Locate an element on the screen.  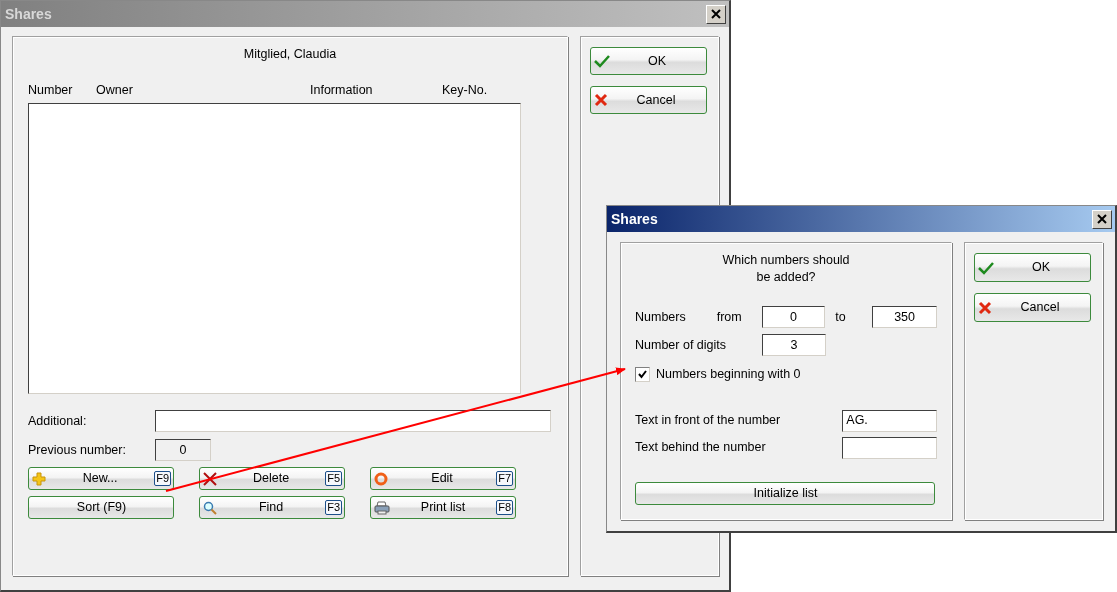
shortcut-key-badge: F7 is located at coordinates (504, 478).